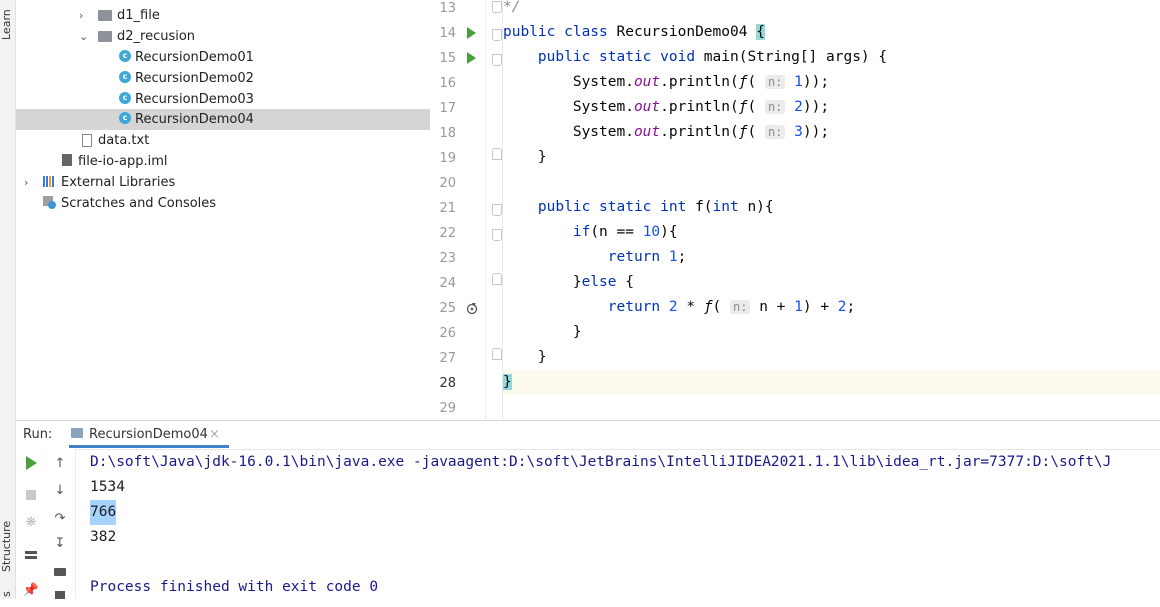 This screenshot has height=607, width=1160. I want to click on tree-item-d2-recusion: ⌄ d2_recusion, so click(223, 36).